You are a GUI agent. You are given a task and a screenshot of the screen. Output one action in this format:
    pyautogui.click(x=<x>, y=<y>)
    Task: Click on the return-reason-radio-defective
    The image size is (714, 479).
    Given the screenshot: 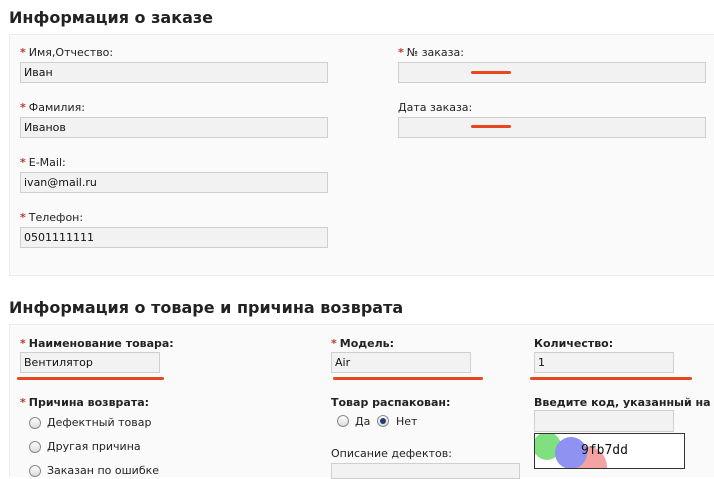 What is the action you would take?
    pyautogui.click(x=35, y=423)
    